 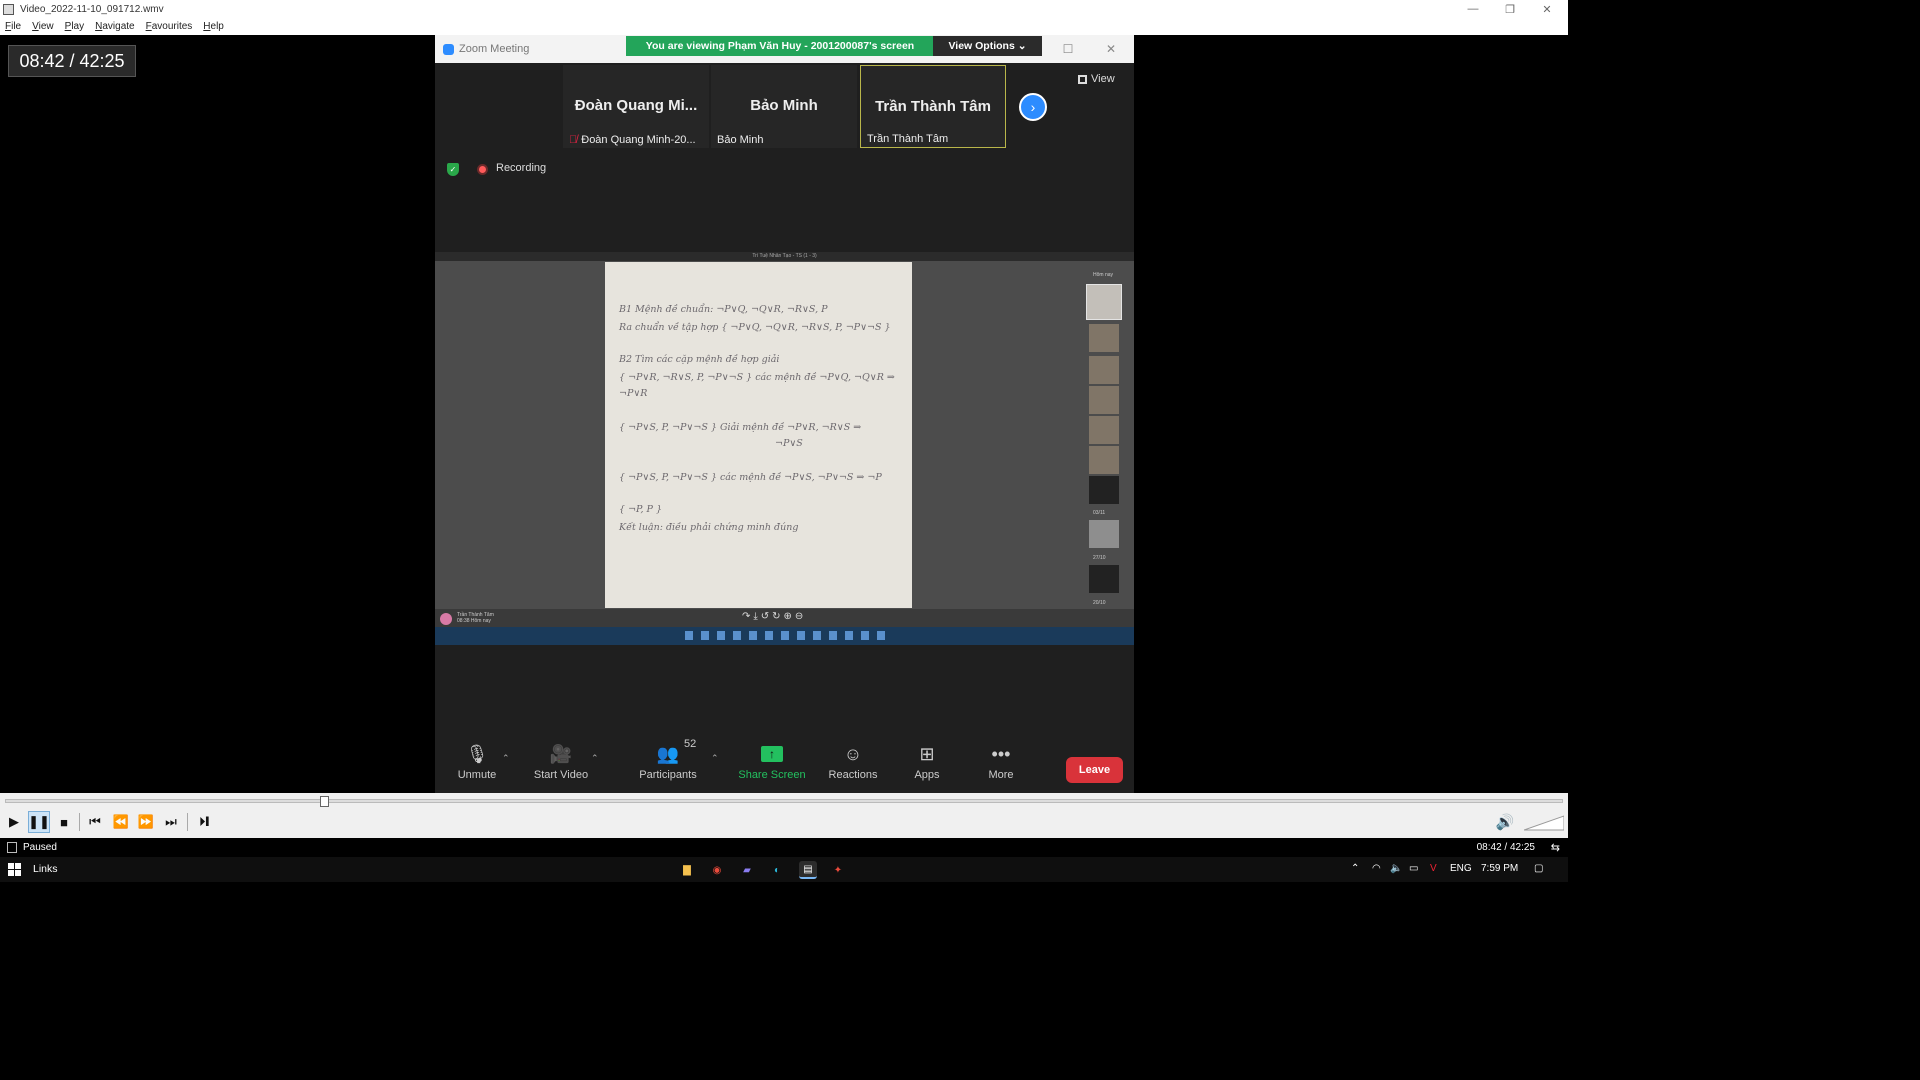 I want to click on frame-step-icon: ⏵❙, so click(x=204, y=822).